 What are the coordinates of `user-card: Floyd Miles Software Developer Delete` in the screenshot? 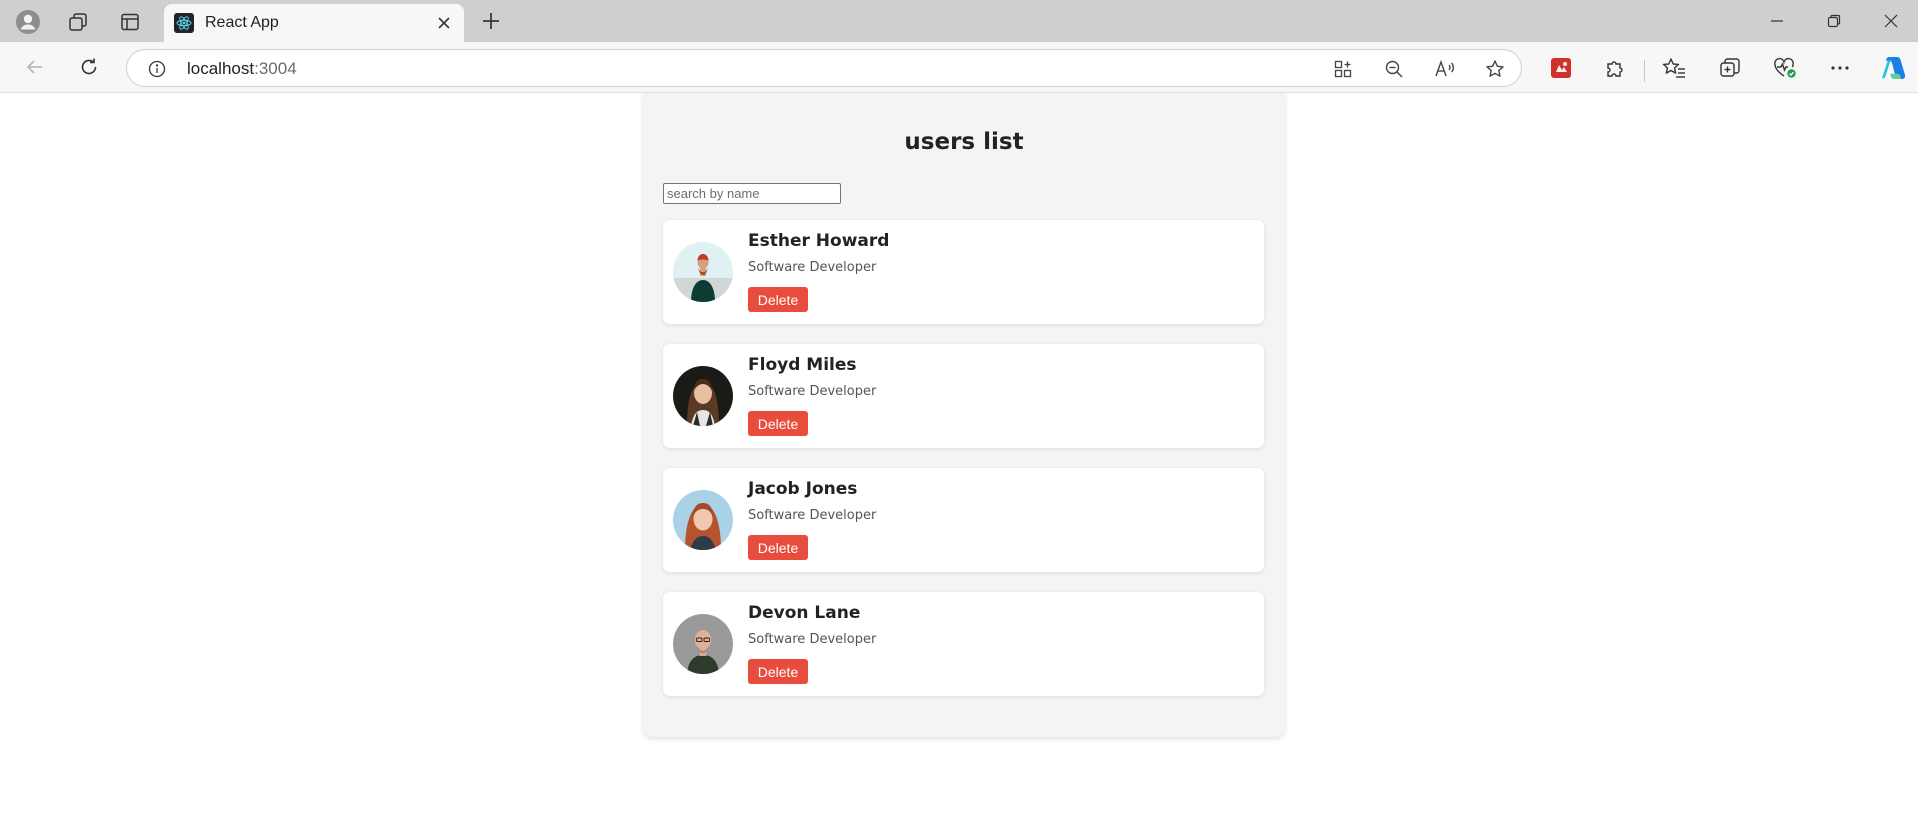 It's located at (963, 396).